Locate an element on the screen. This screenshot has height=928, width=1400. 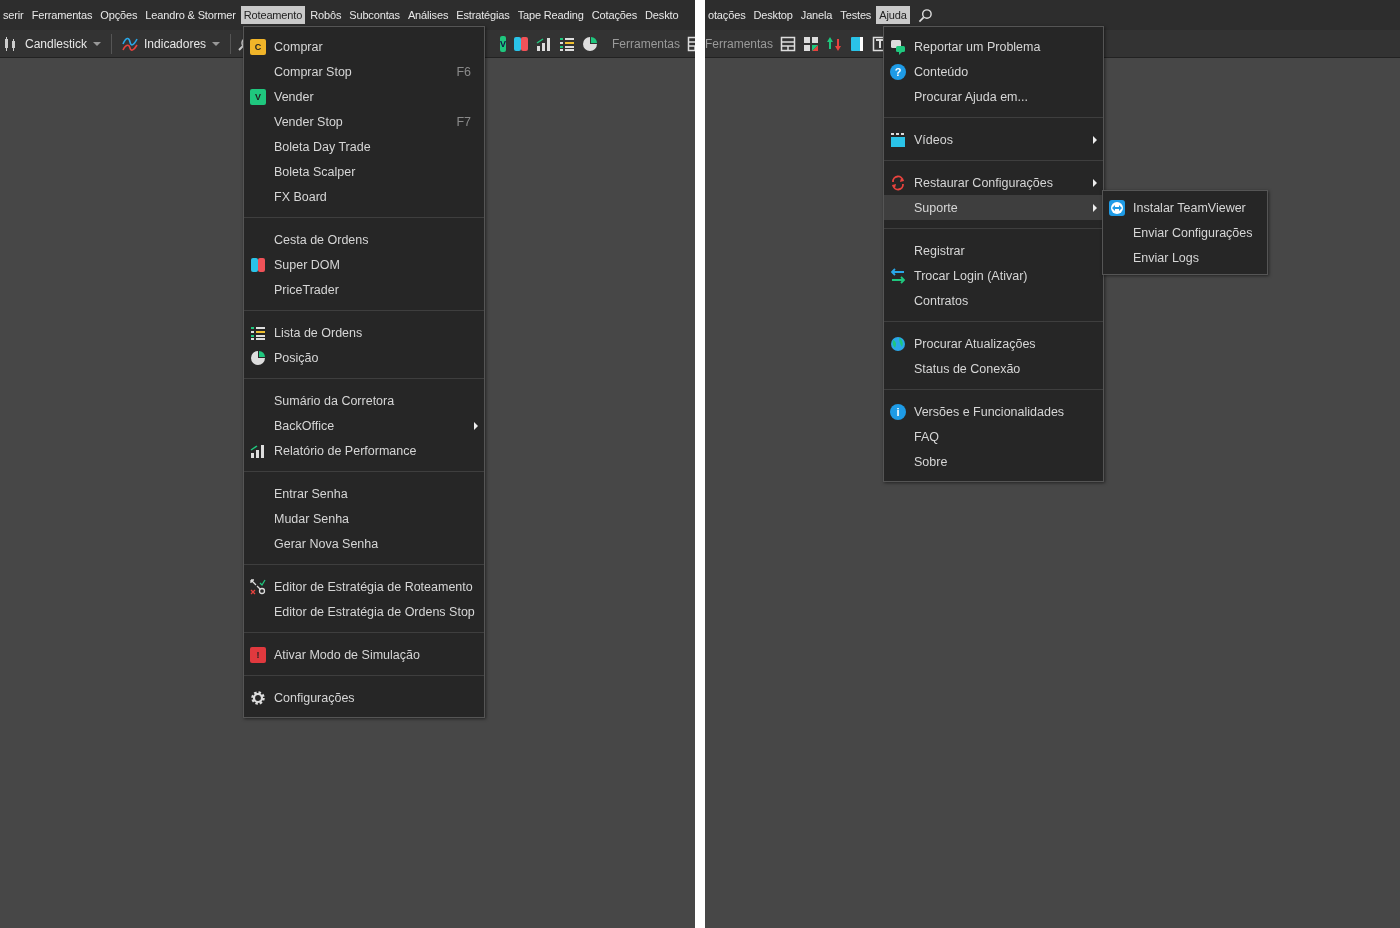
refresh-icon is located at coordinates (898, 182).